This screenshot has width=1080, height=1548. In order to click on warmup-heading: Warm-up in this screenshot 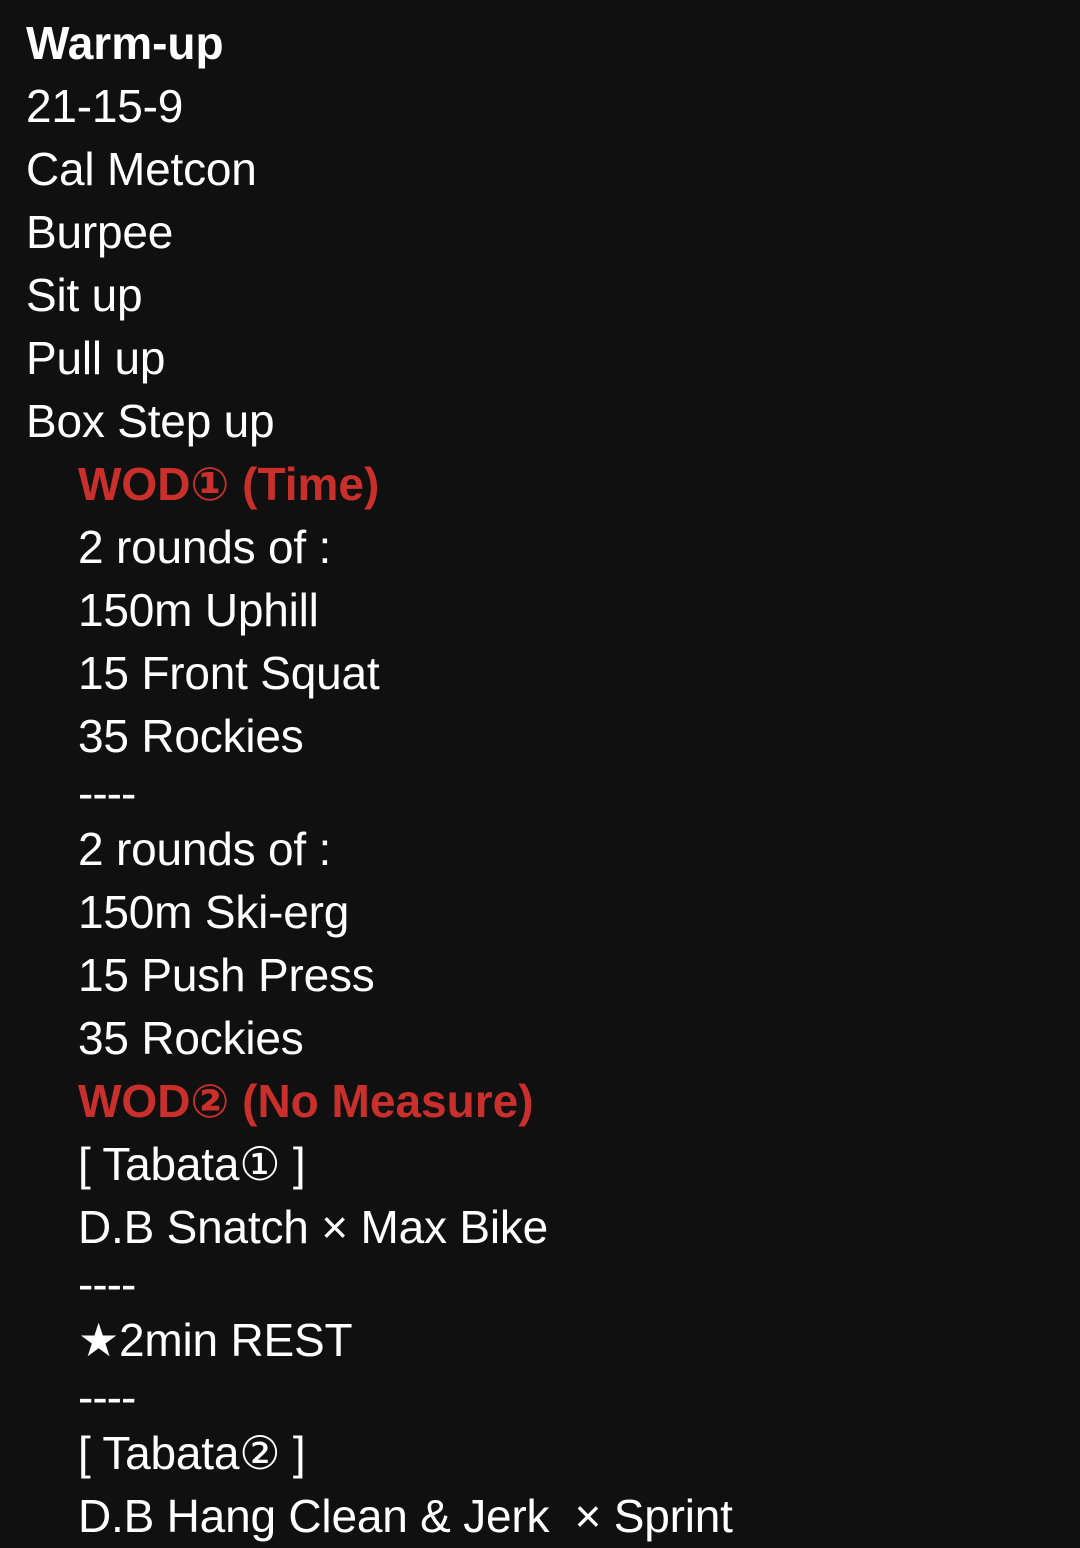, I will do `click(125, 43)`.